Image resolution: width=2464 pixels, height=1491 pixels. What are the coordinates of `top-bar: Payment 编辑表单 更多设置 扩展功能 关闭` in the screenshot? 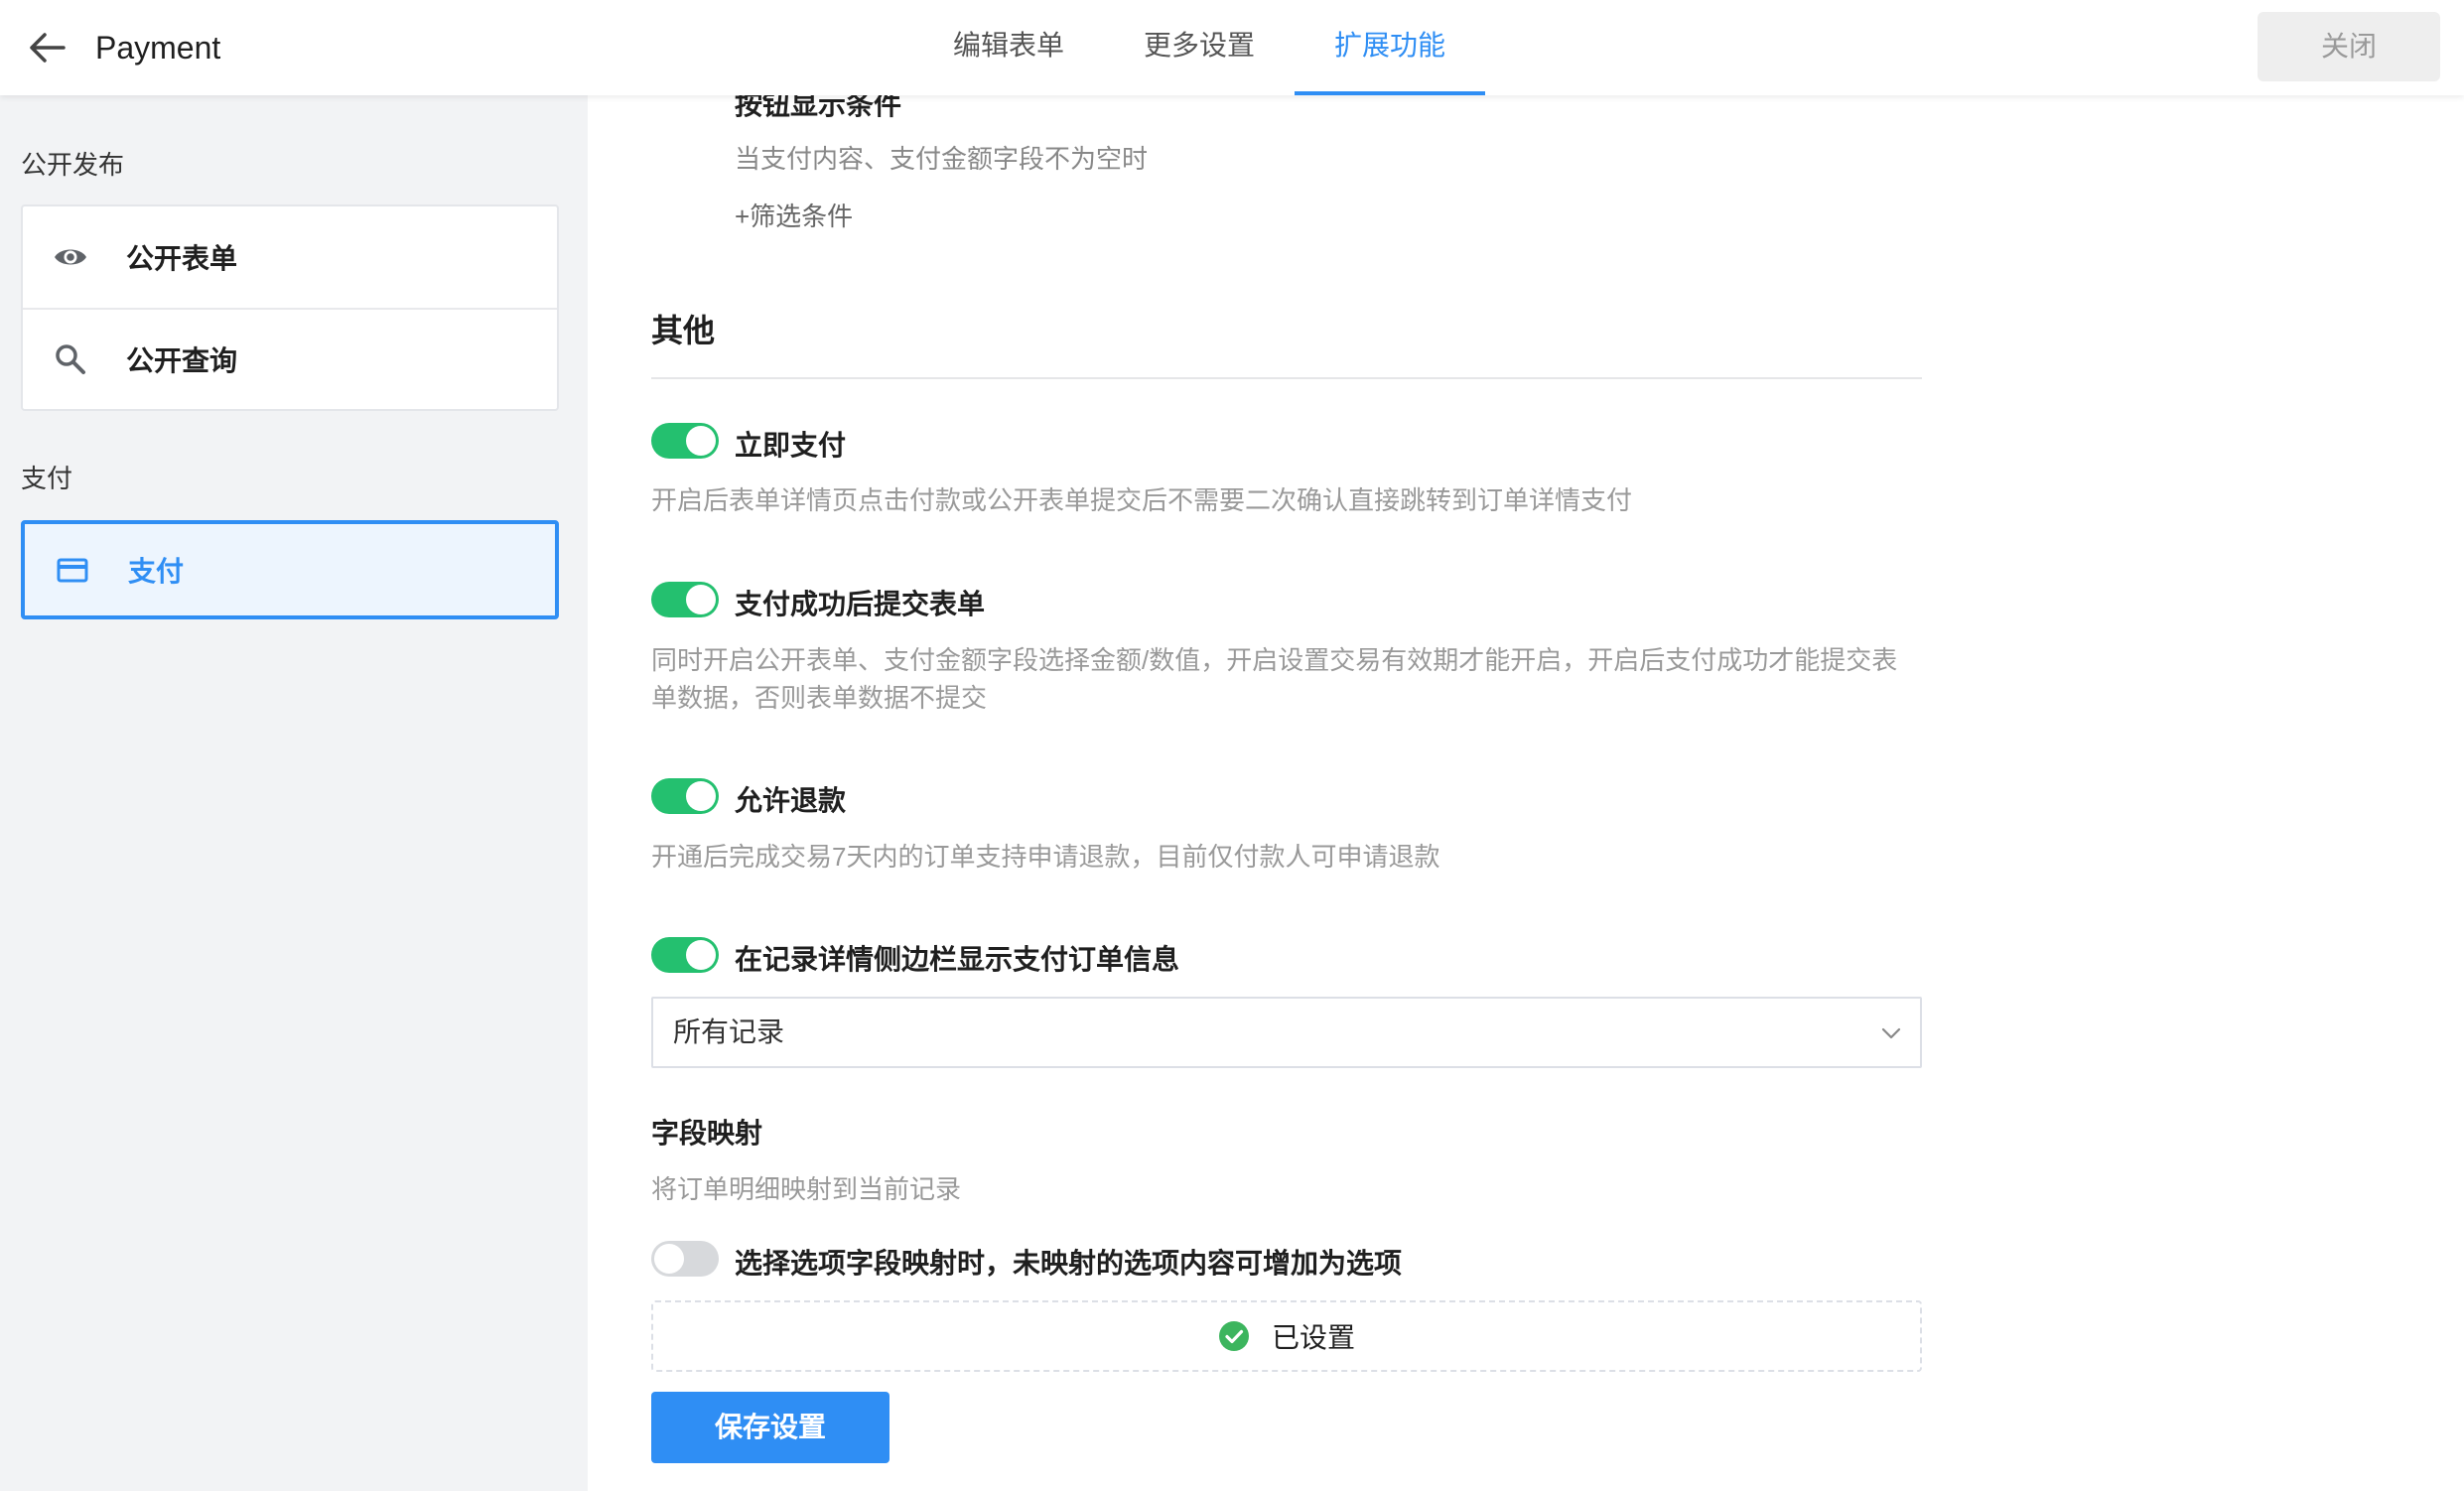 It's located at (1232, 47).